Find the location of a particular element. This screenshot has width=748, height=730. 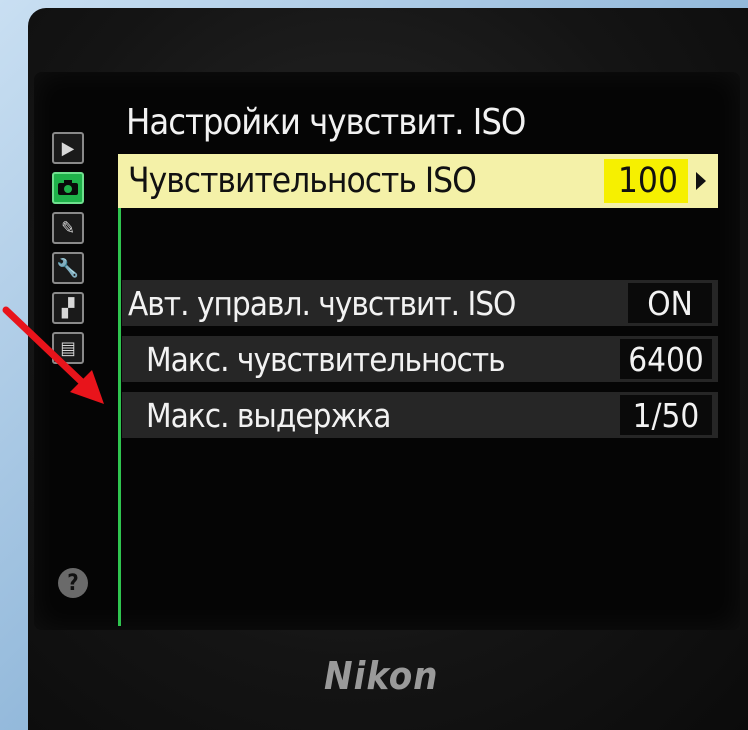

pencil-icon: ✎ is located at coordinates (68, 228).